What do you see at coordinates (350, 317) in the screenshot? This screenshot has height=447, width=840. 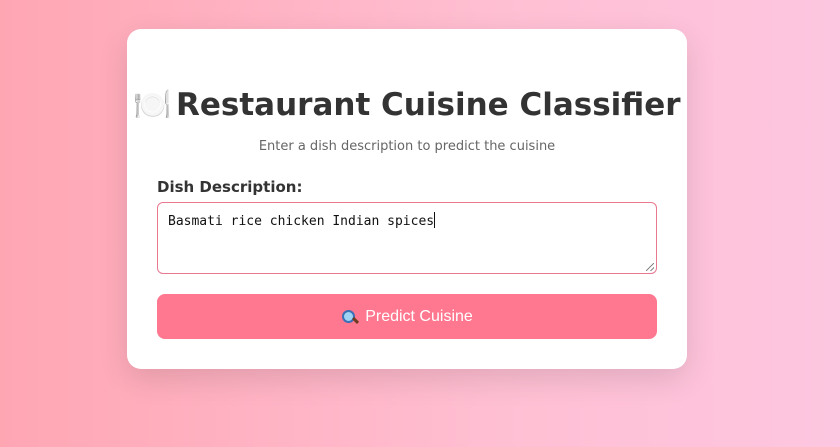 I see `magnifying-glass-icon` at bounding box center [350, 317].